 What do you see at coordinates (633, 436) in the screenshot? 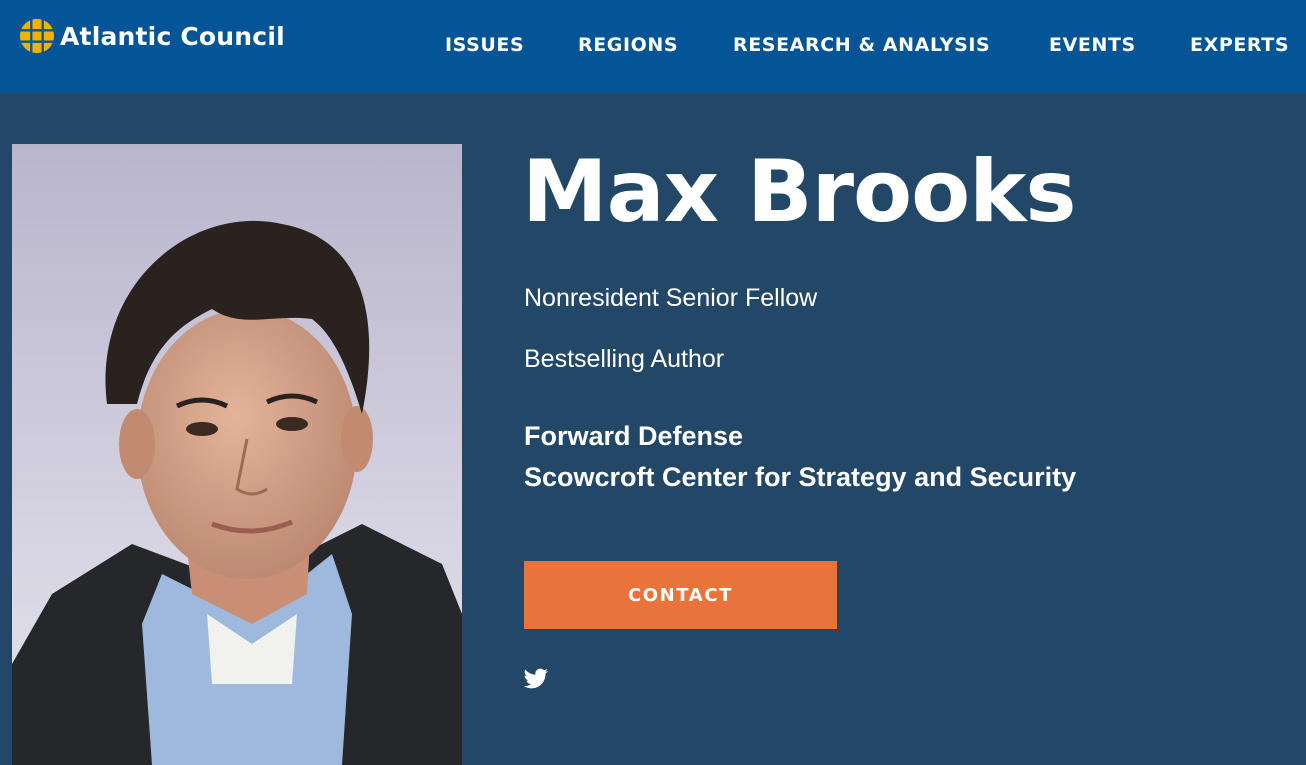
I see `program-link-forward-defense: Forward Defense` at bounding box center [633, 436].